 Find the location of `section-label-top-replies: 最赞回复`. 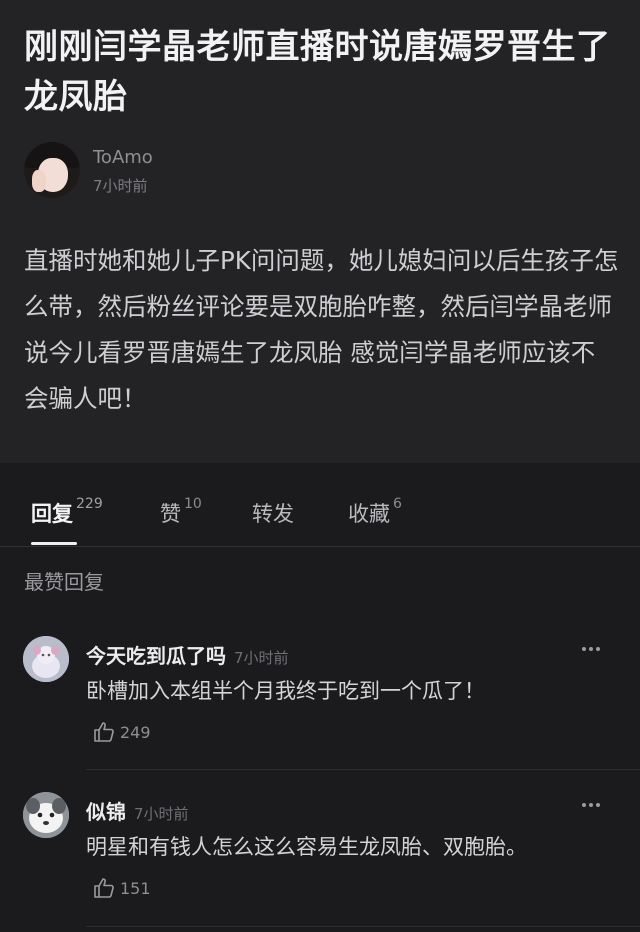

section-label-top-replies: 最赞回复 is located at coordinates (64, 582).